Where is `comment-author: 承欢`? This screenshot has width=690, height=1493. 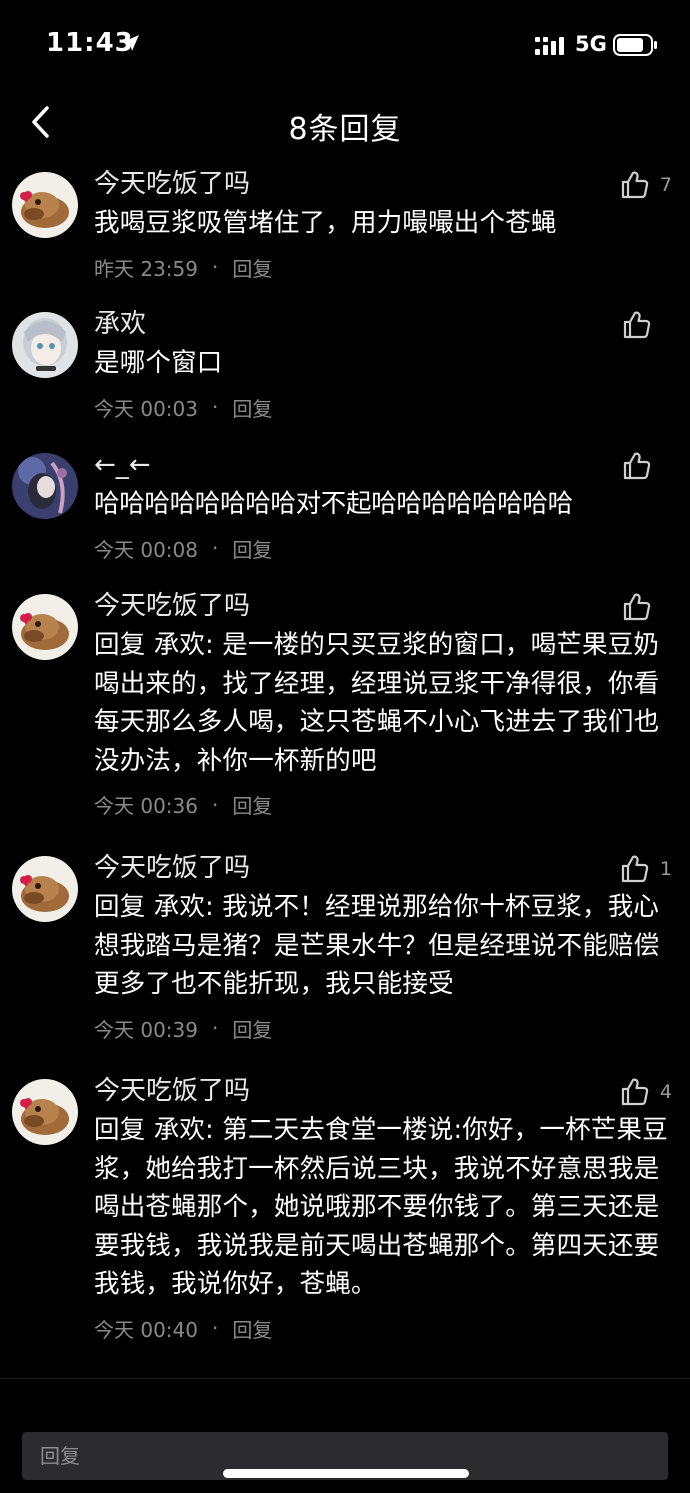 comment-author: 承欢 is located at coordinates (384, 324).